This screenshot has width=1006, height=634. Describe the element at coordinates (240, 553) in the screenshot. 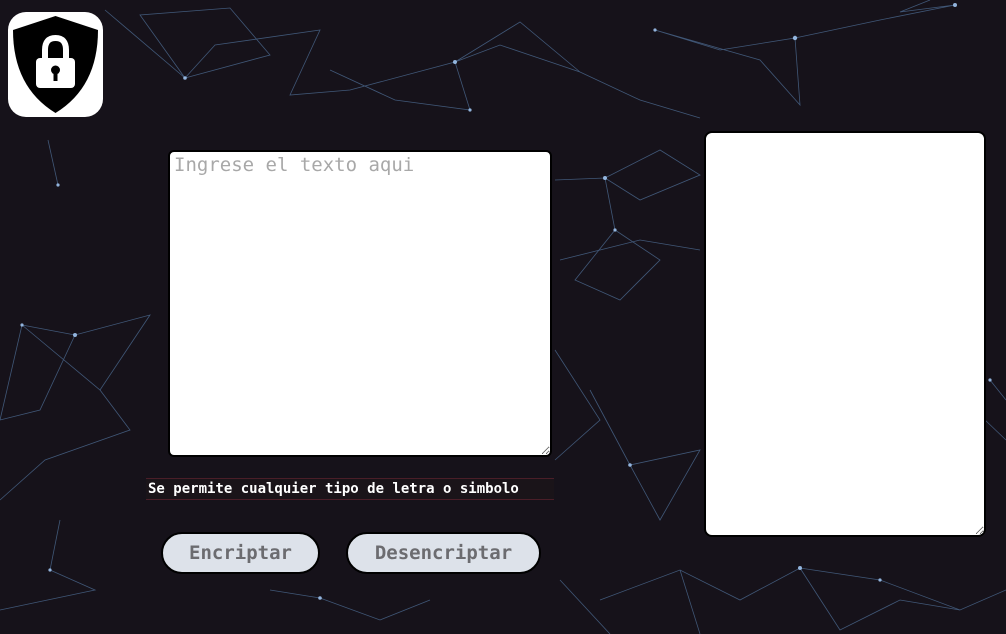

I see `encrypt-button: Encriptar` at that location.